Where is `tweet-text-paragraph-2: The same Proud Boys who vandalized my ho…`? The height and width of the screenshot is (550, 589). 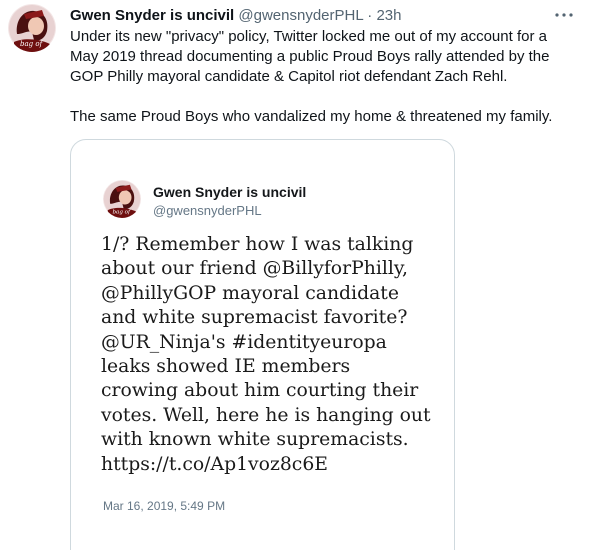
tweet-text-paragraph-2: The same Proud Boys who vandalized my ho… is located at coordinates (311, 116).